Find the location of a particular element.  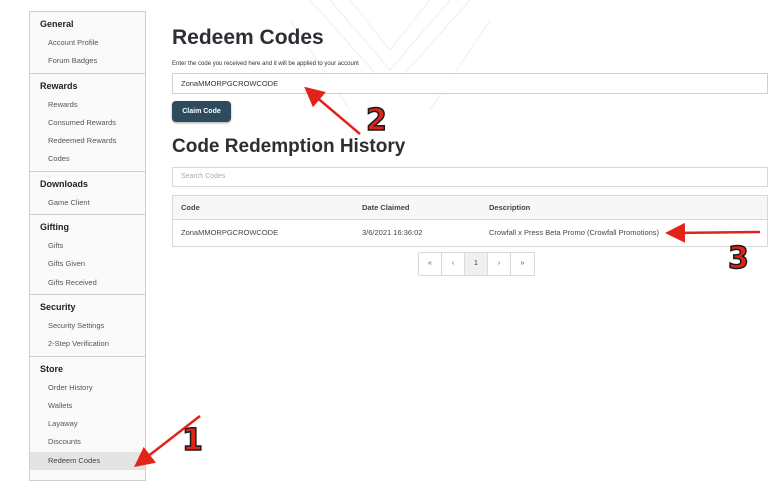

last-page-button: » is located at coordinates (522, 264).